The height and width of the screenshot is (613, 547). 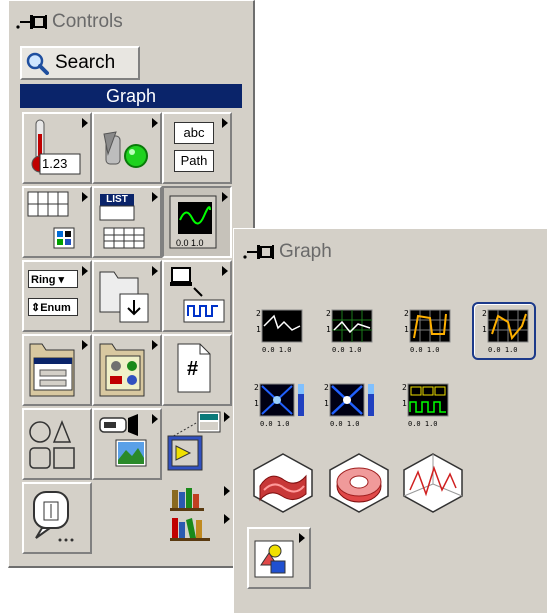 I want to click on activex-icon, so click(x=123, y=440).